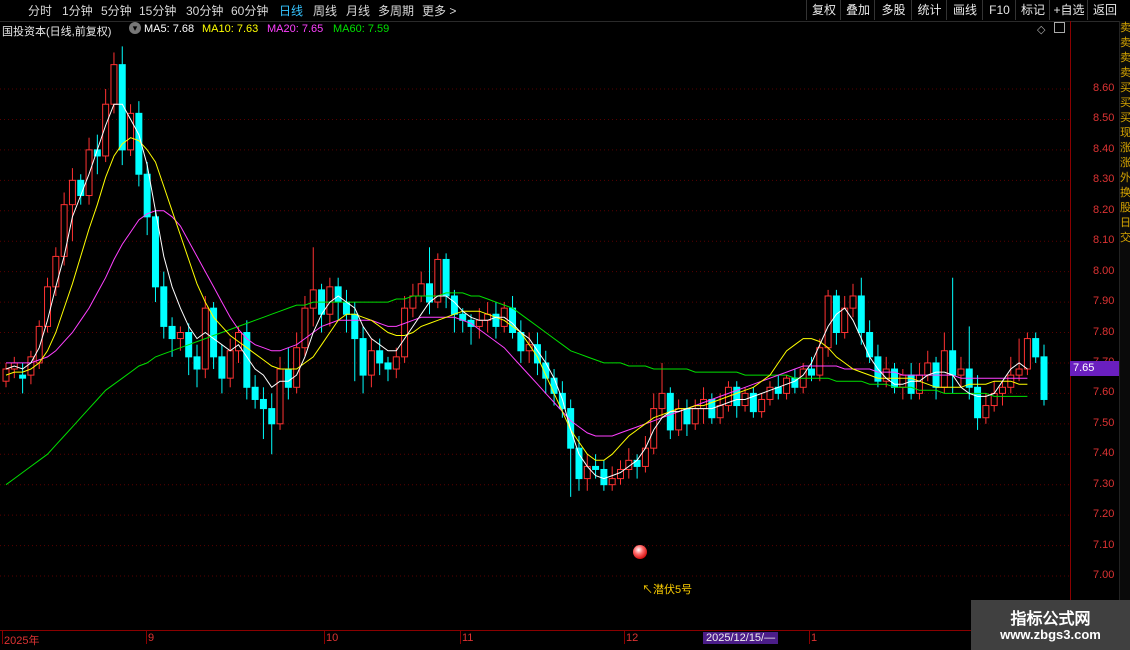 The width and height of the screenshot is (1130, 650). What do you see at coordinates (169, 29) in the screenshot?
I see `ma5-value: MA5: 7.68` at bounding box center [169, 29].